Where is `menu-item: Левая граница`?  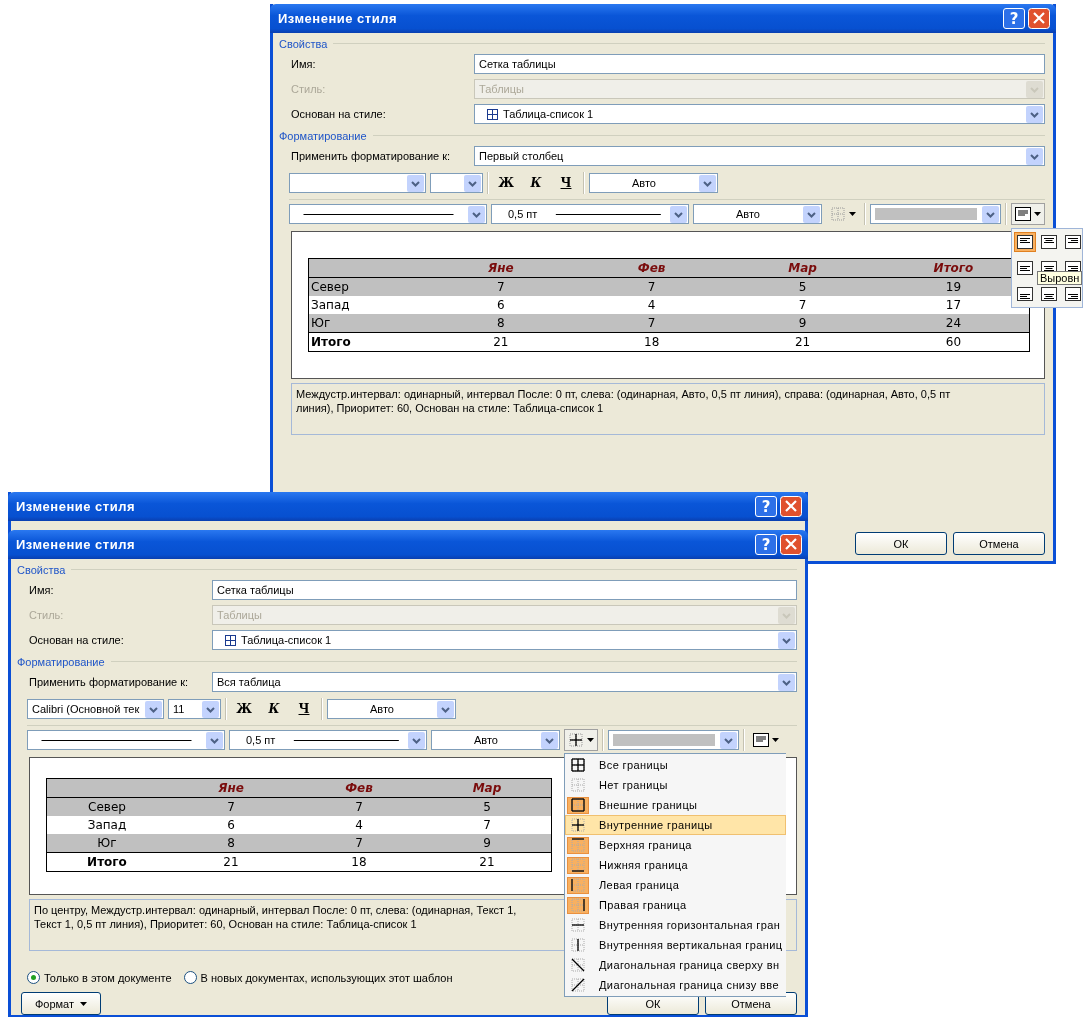 menu-item: Левая граница is located at coordinates (675, 885).